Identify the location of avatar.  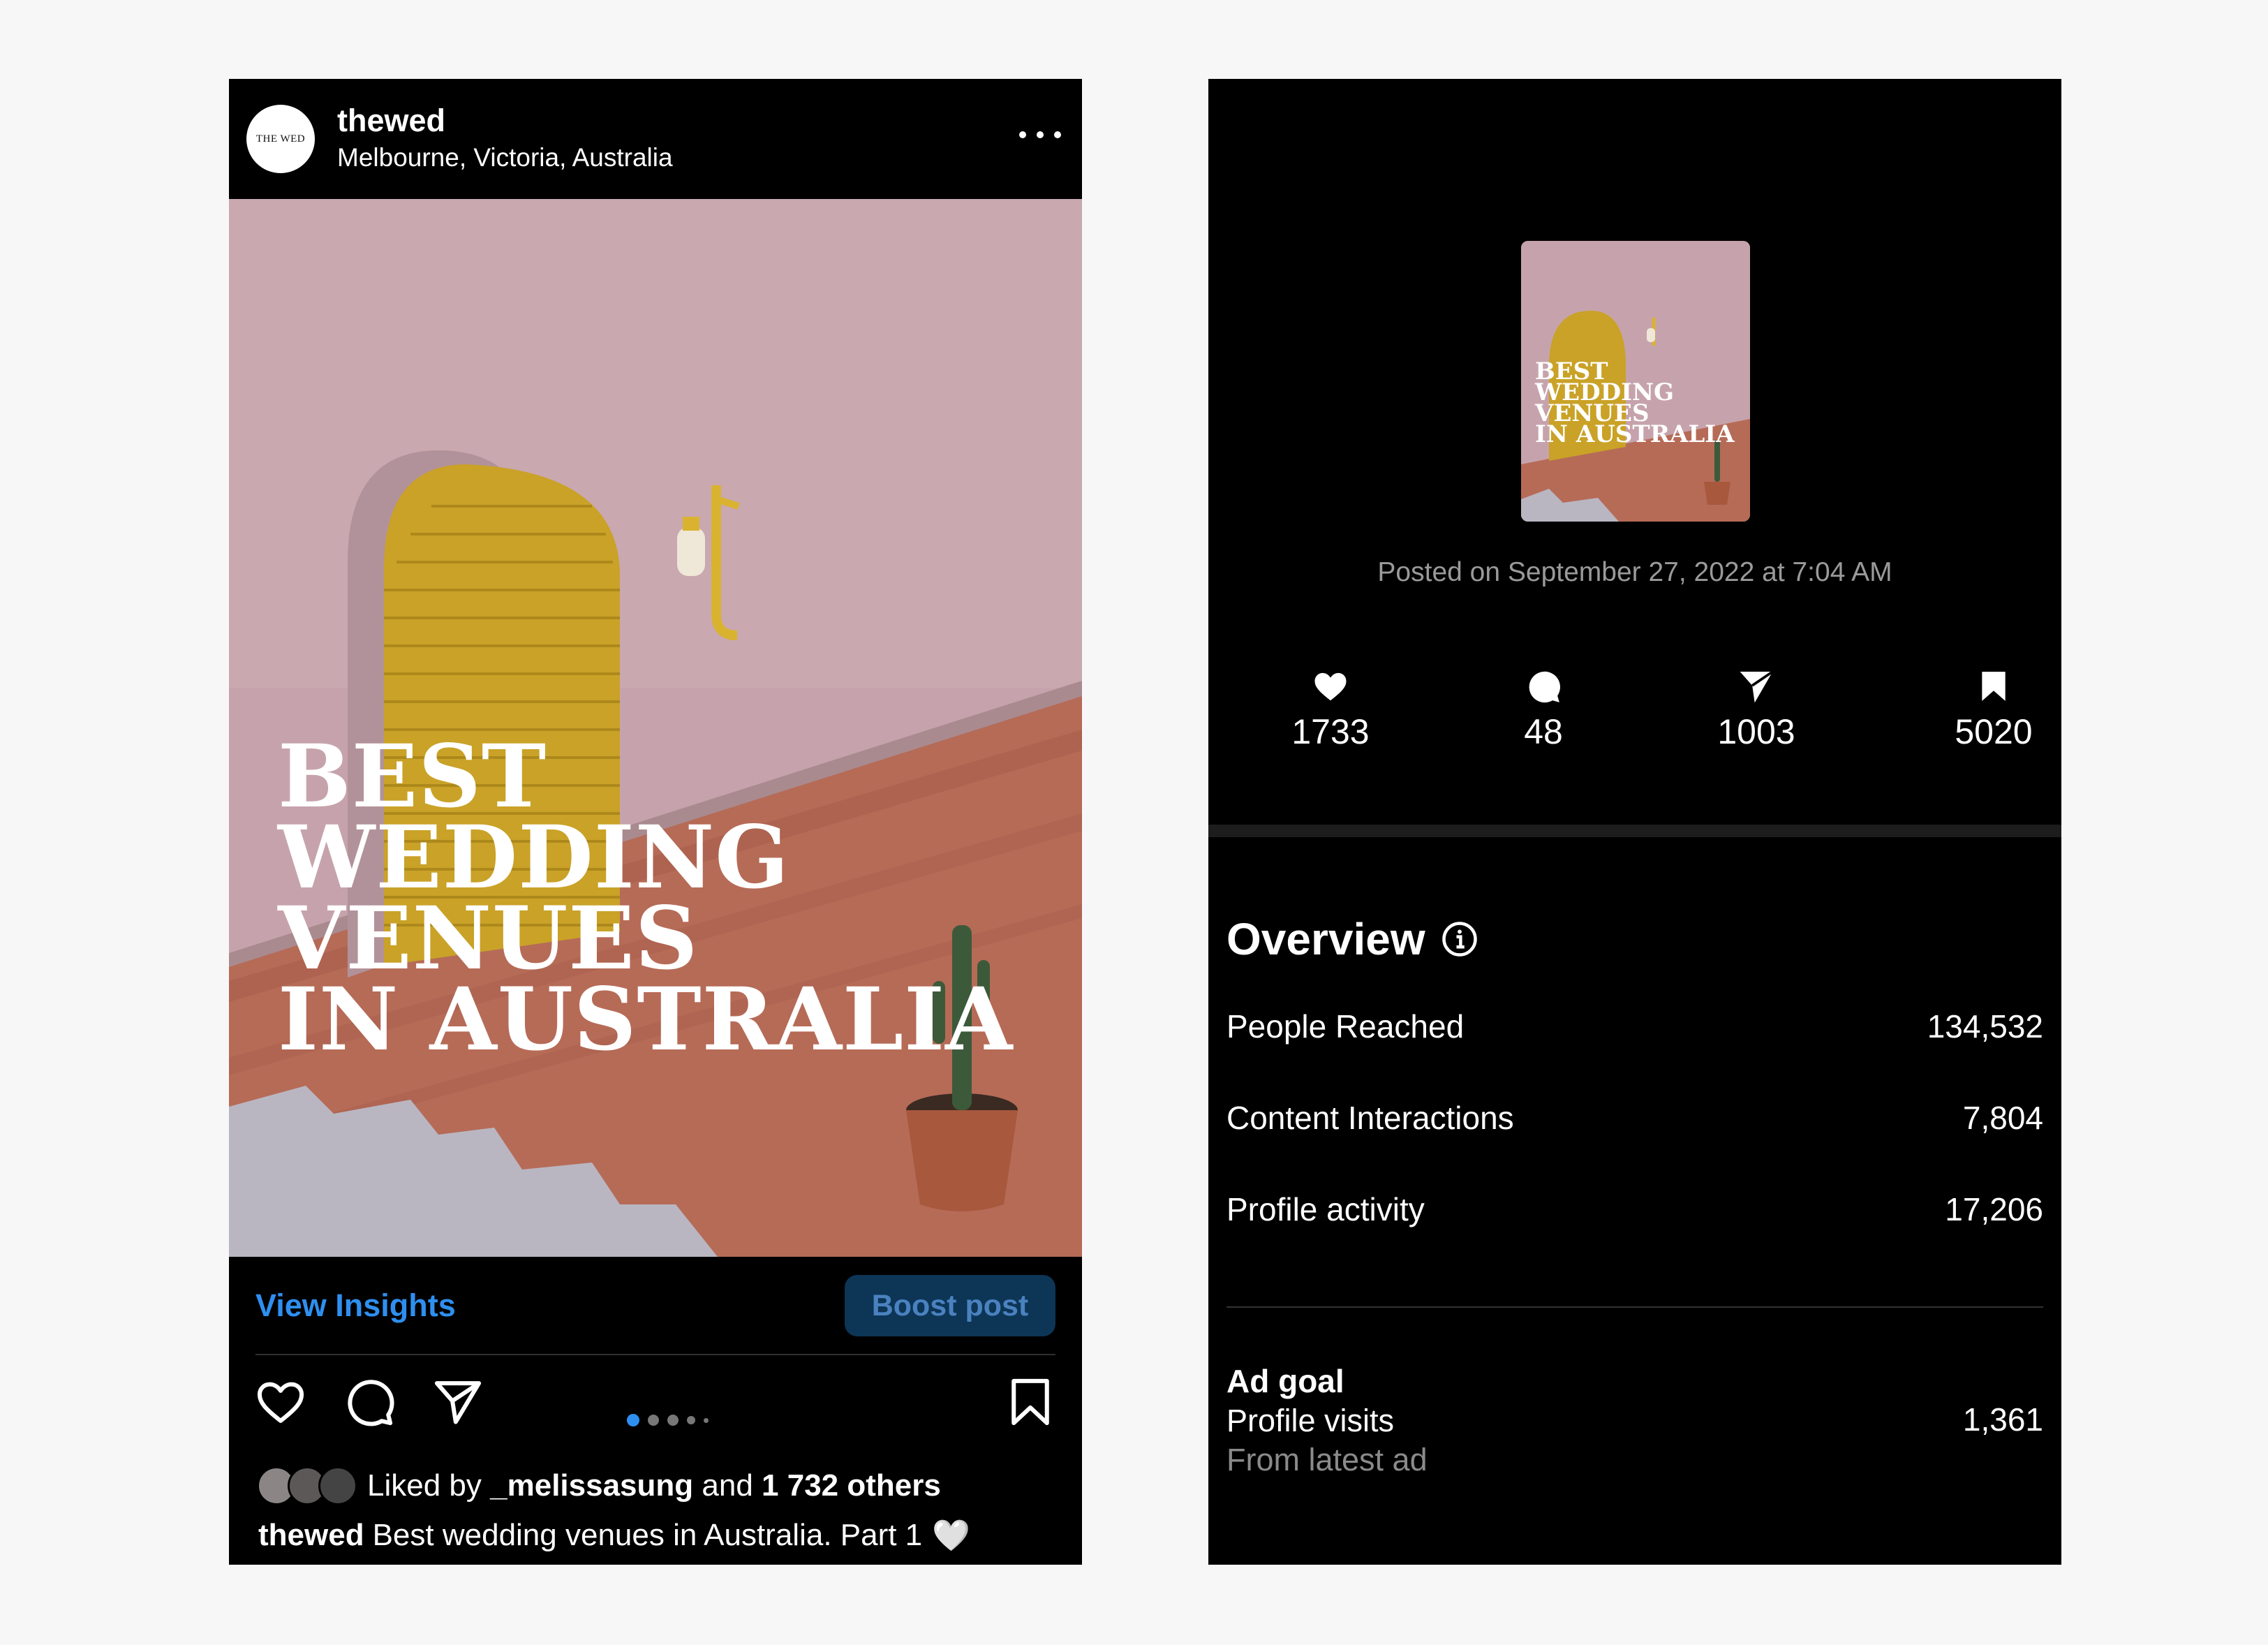
(337, 1485).